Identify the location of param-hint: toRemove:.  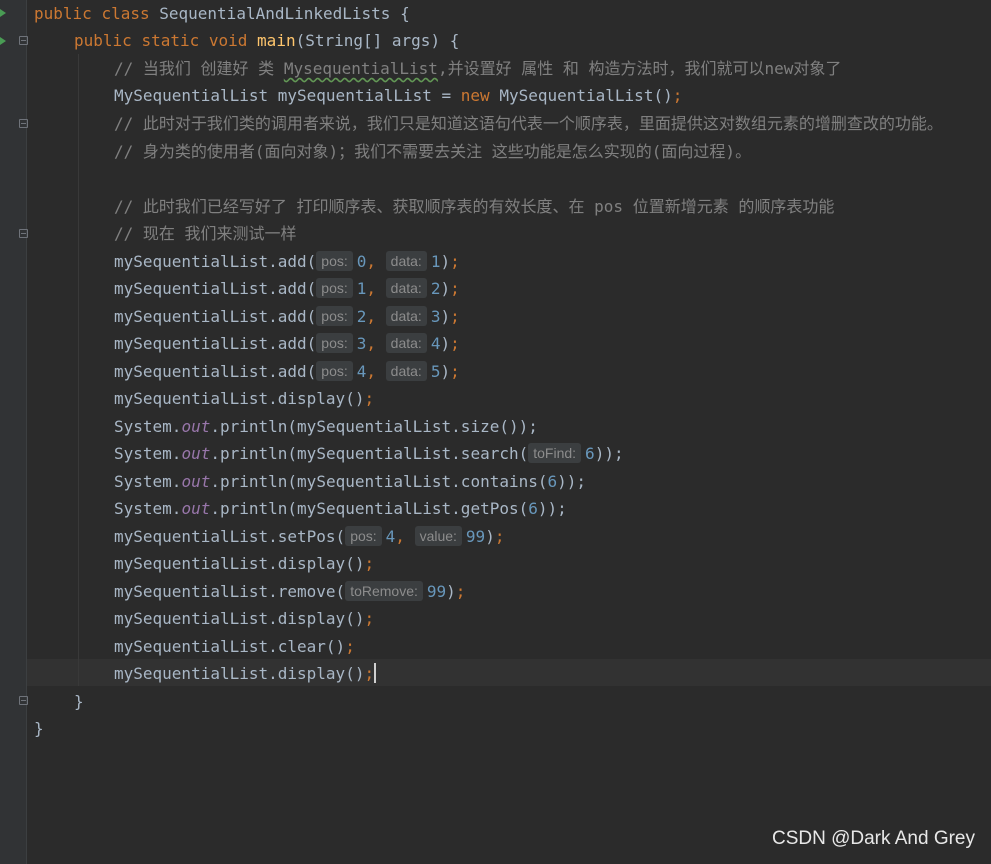
(384, 591).